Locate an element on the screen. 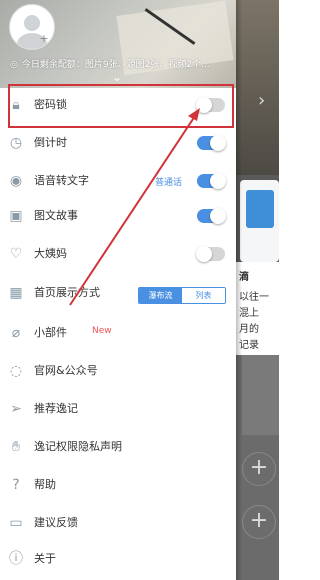 The height and width of the screenshot is (580, 320). annotation-arrow is located at coordinates (134, 207).